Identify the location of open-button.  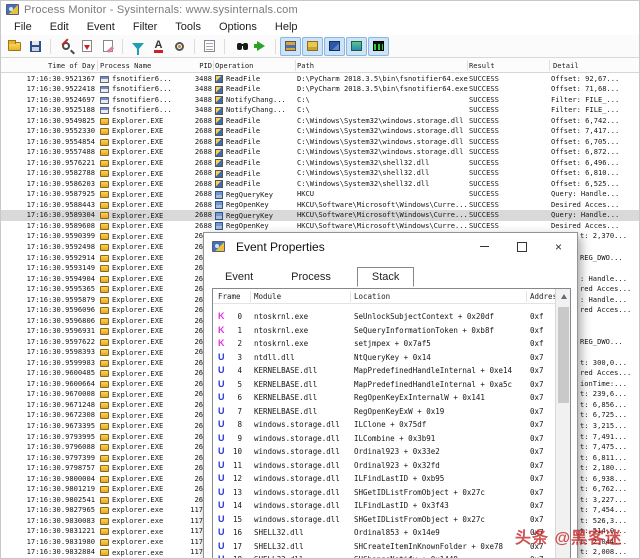
(14, 46).